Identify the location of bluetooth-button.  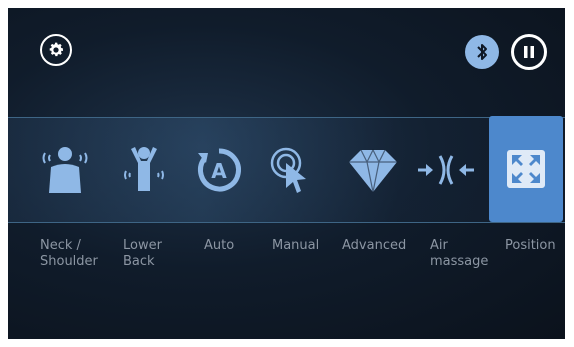
(482, 52).